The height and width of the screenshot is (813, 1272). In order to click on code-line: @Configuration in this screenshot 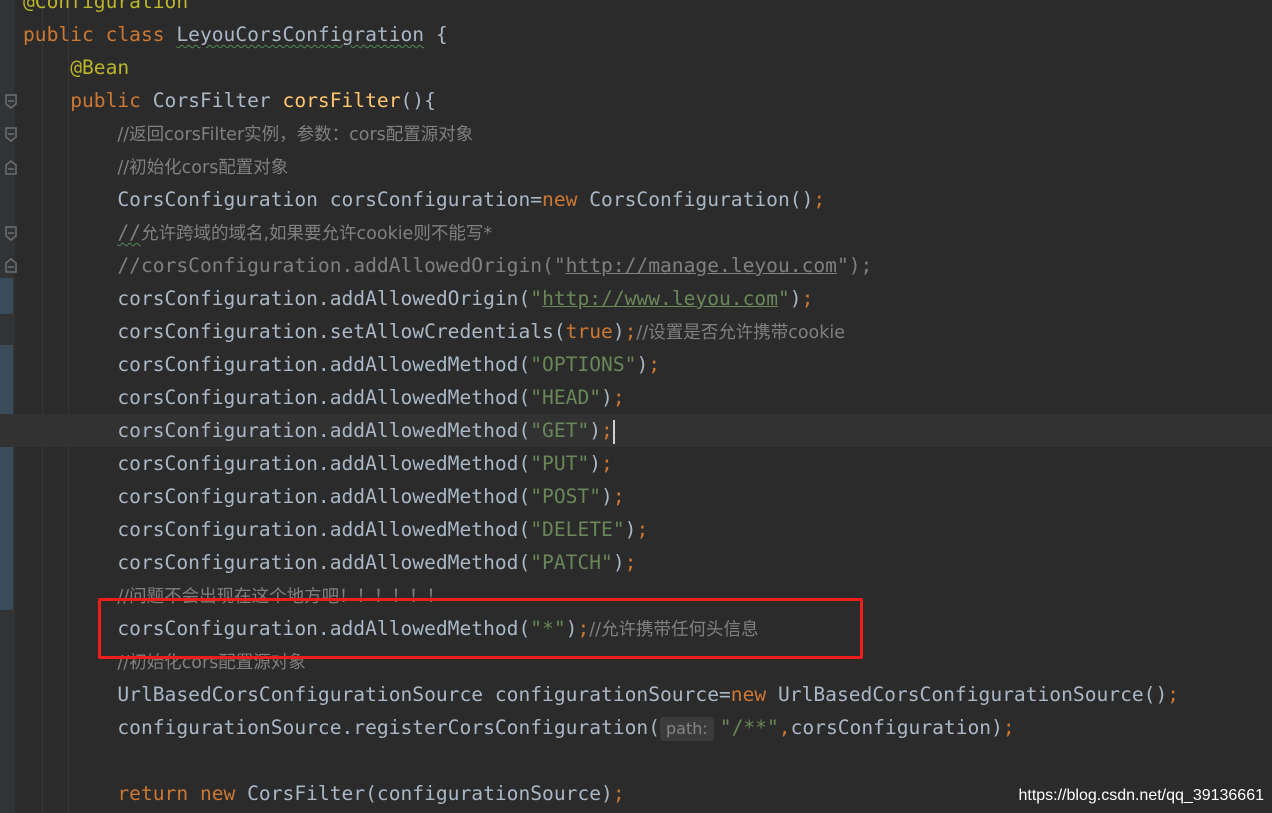, I will do `click(105, 9)`.